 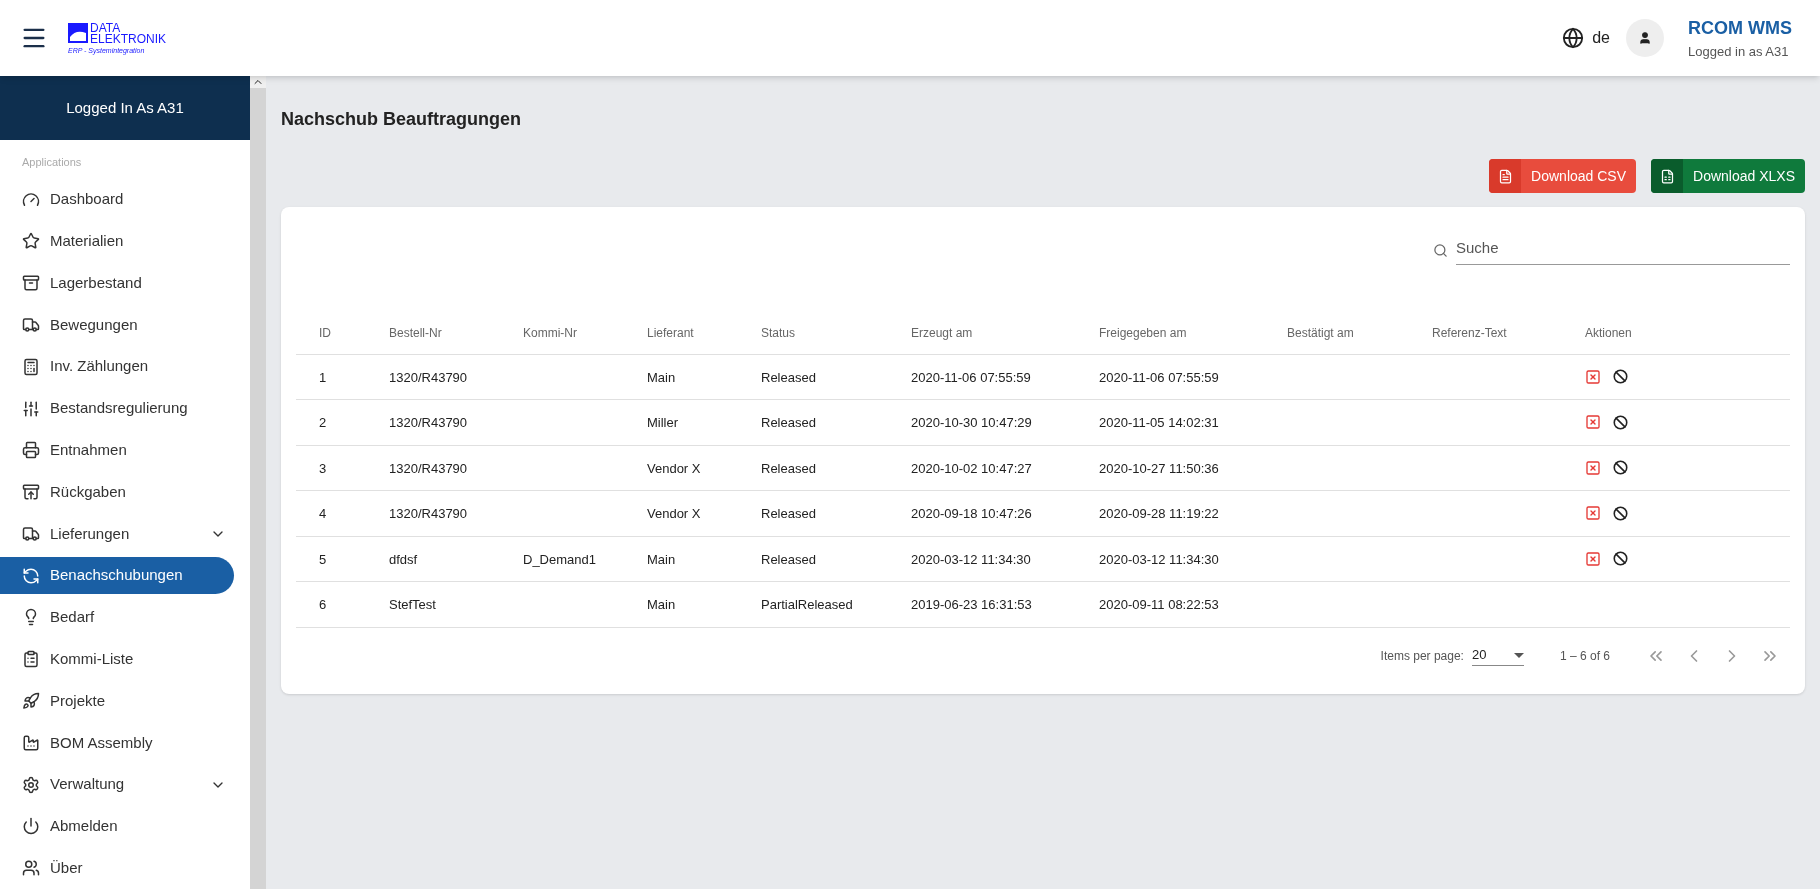 I want to click on printer-icon, so click(x=31, y=450).